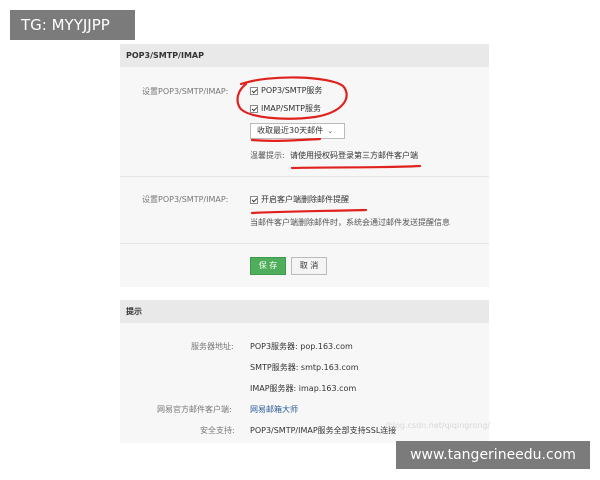  What do you see at coordinates (350, 222) in the screenshot?
I see `delete-notice-description: 当邮件客户端删除邮件时，系统会通过邮件发送提醒信息` at bounding box center [350, 222].